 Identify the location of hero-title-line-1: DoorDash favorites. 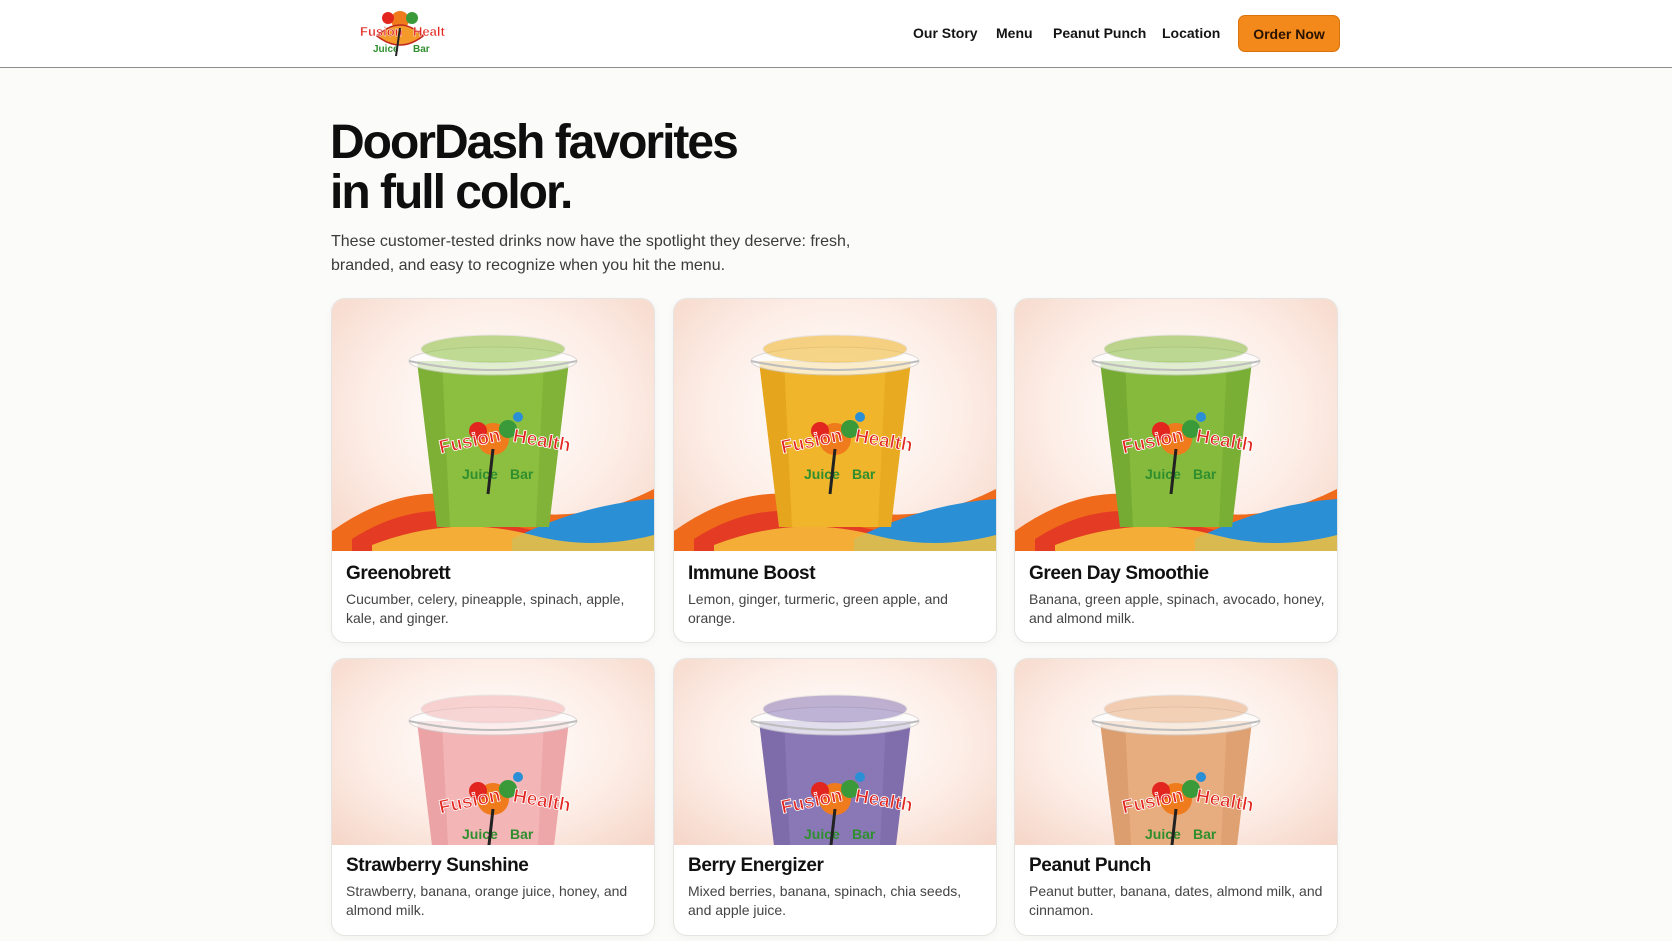
(534, 142).